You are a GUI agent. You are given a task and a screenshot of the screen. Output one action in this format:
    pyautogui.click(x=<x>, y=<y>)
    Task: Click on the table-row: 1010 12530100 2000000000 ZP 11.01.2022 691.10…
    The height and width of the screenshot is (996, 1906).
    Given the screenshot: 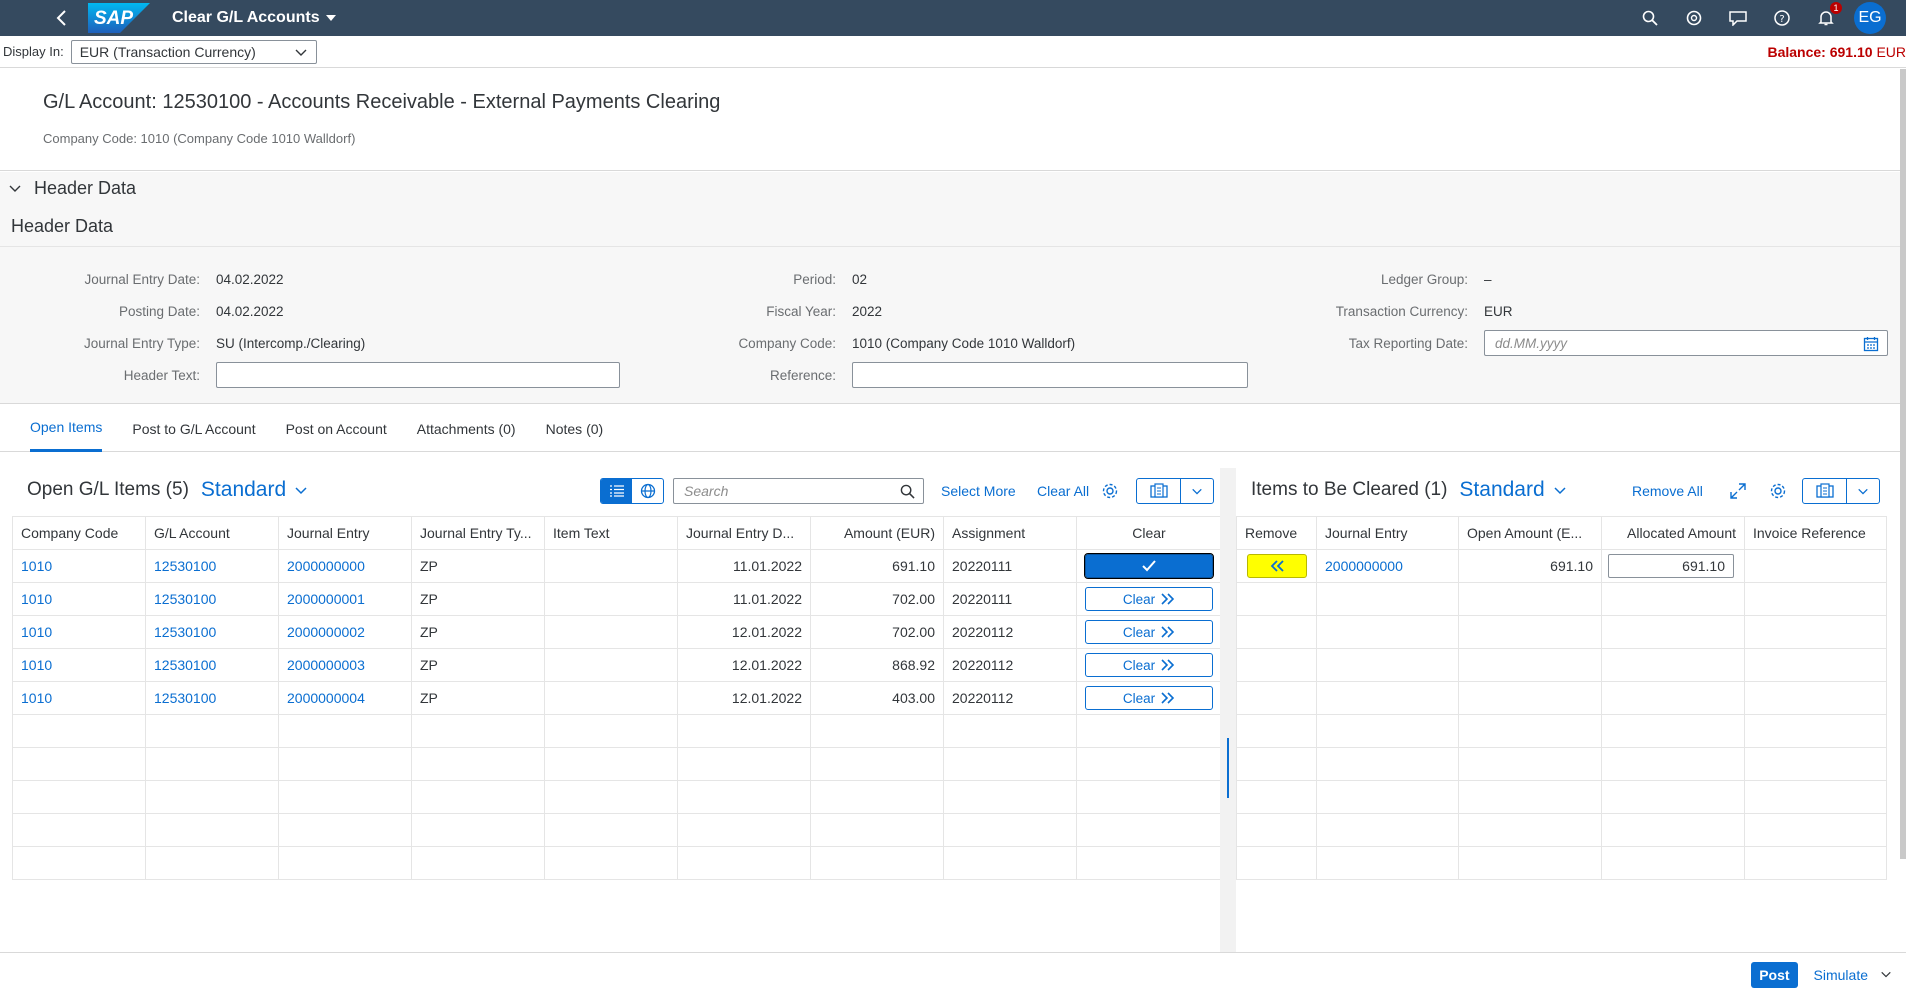 What is the action you would take?
    pyautogui.click(x=617, y=566)
    